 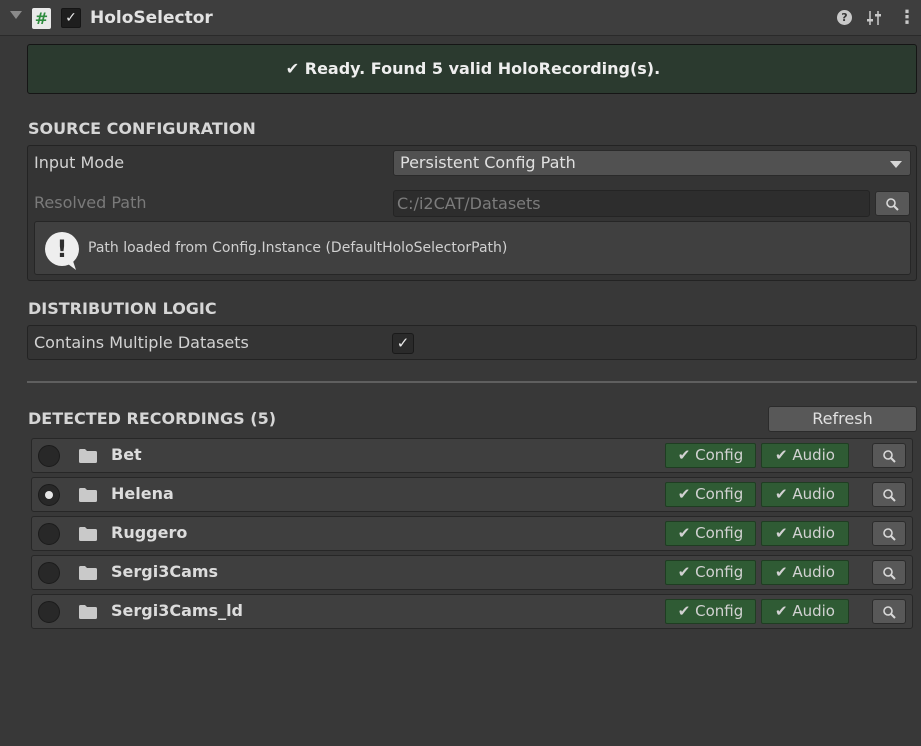 I want to click on question-circle-icon: ?, so click(x=844, y=17).